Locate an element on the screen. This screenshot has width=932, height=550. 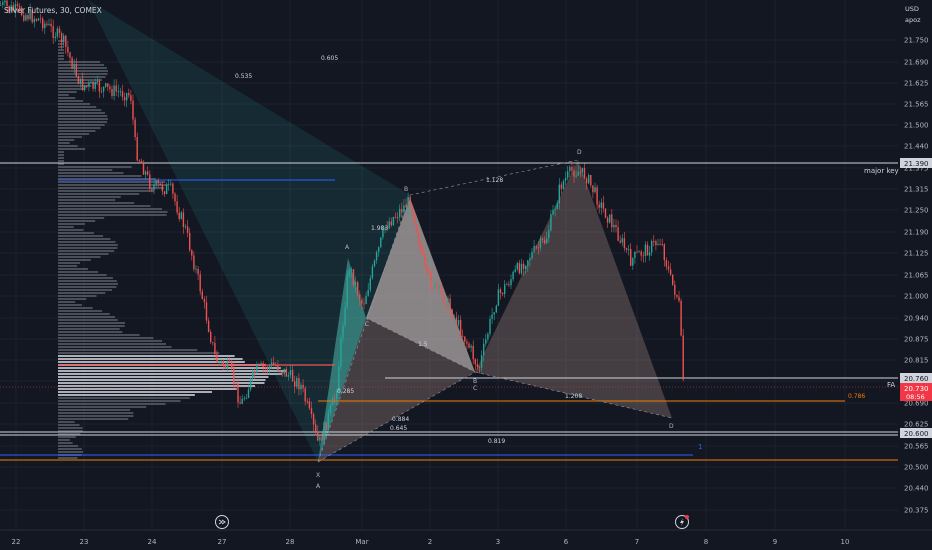
major-key-label: major key is located at coordinates (881, 171).